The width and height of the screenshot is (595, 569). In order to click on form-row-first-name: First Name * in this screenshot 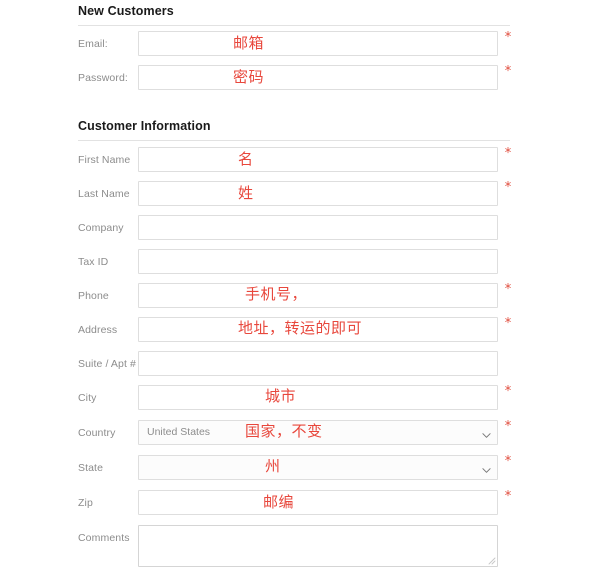, I will do `click(298, 160)`.